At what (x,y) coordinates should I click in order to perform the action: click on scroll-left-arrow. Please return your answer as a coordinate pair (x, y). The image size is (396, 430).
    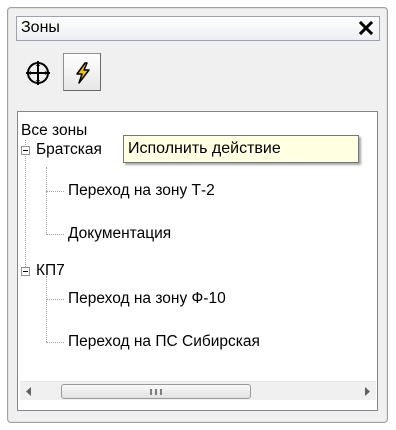
    Looking at the image, I should click on (29, 391).